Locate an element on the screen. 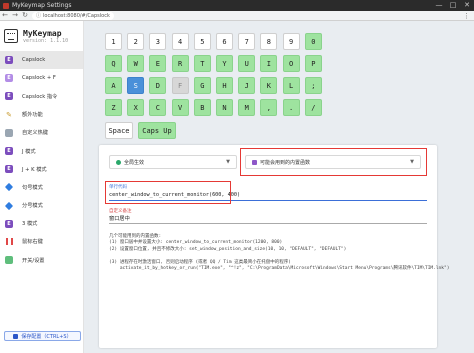 This screenshot has width=474, height=353. sidebar-item: E Capslock 指令 is located at coordinates (41, 96).